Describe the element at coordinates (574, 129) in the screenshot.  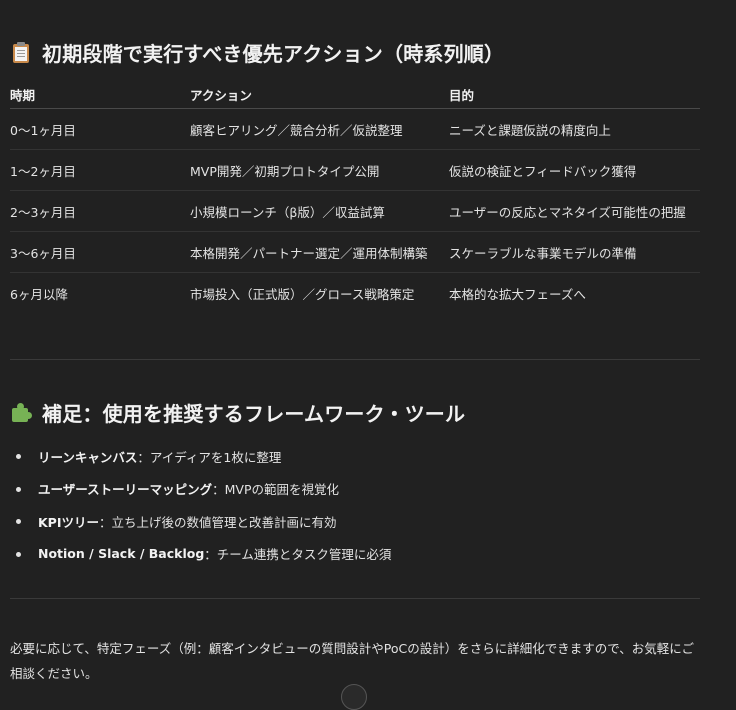
I see `cell-purpose: ニーズと課題仮説の精度向上` at that location.